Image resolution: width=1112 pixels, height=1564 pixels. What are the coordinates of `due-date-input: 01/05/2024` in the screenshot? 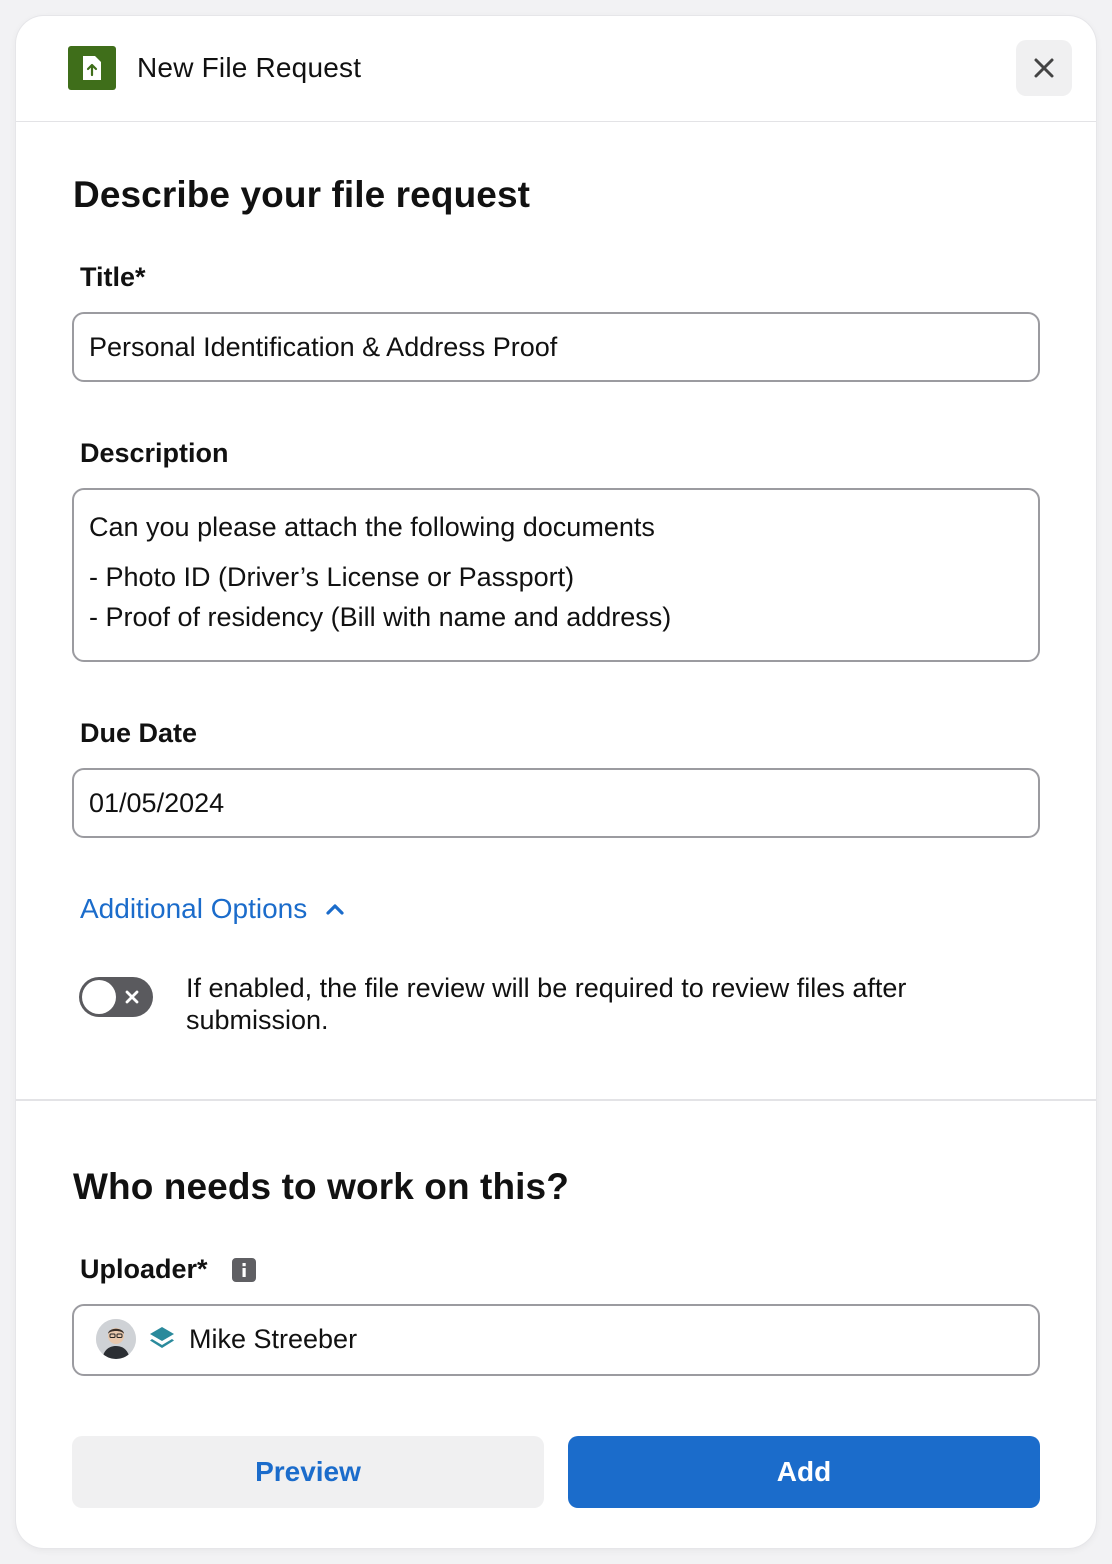 It's located at (556, 803).